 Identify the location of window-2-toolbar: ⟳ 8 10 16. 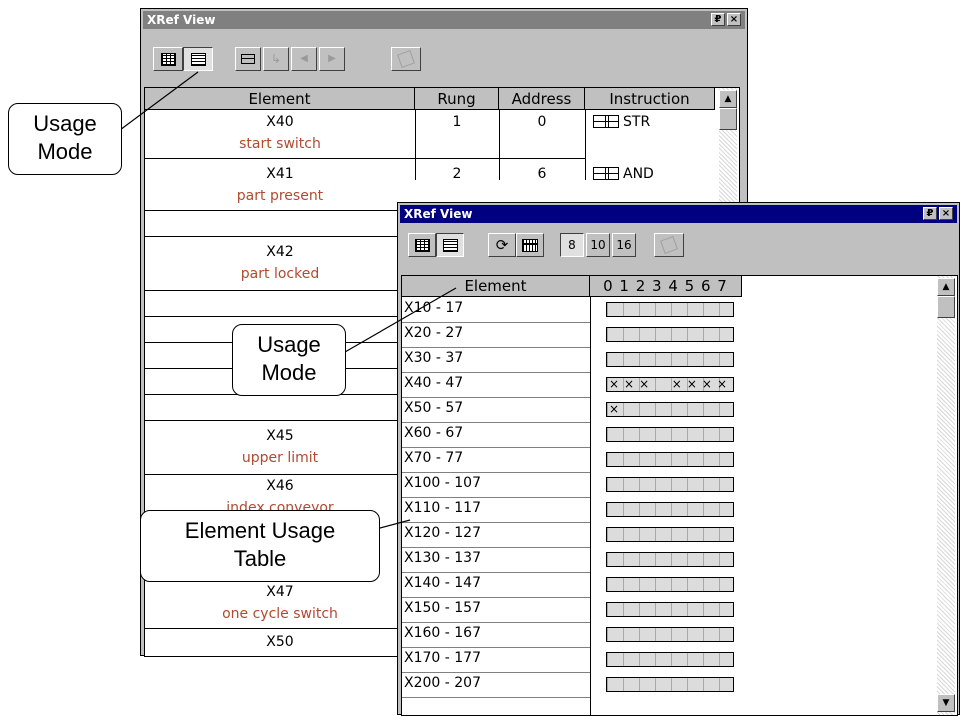
(678, 245).